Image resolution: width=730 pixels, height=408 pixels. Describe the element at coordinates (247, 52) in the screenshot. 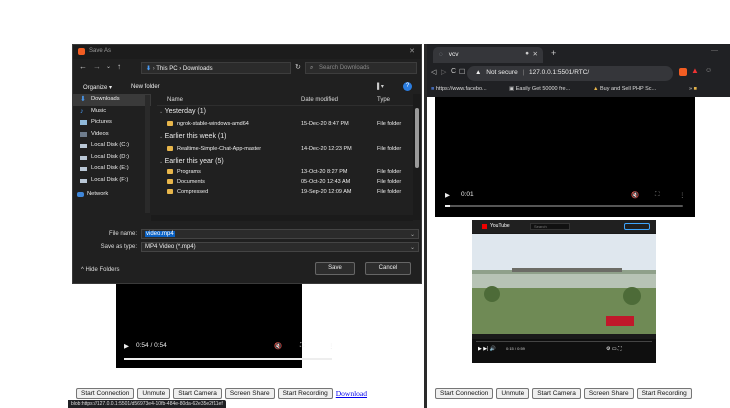

I see `dialog-titlebar: Save As ✕` at that location.